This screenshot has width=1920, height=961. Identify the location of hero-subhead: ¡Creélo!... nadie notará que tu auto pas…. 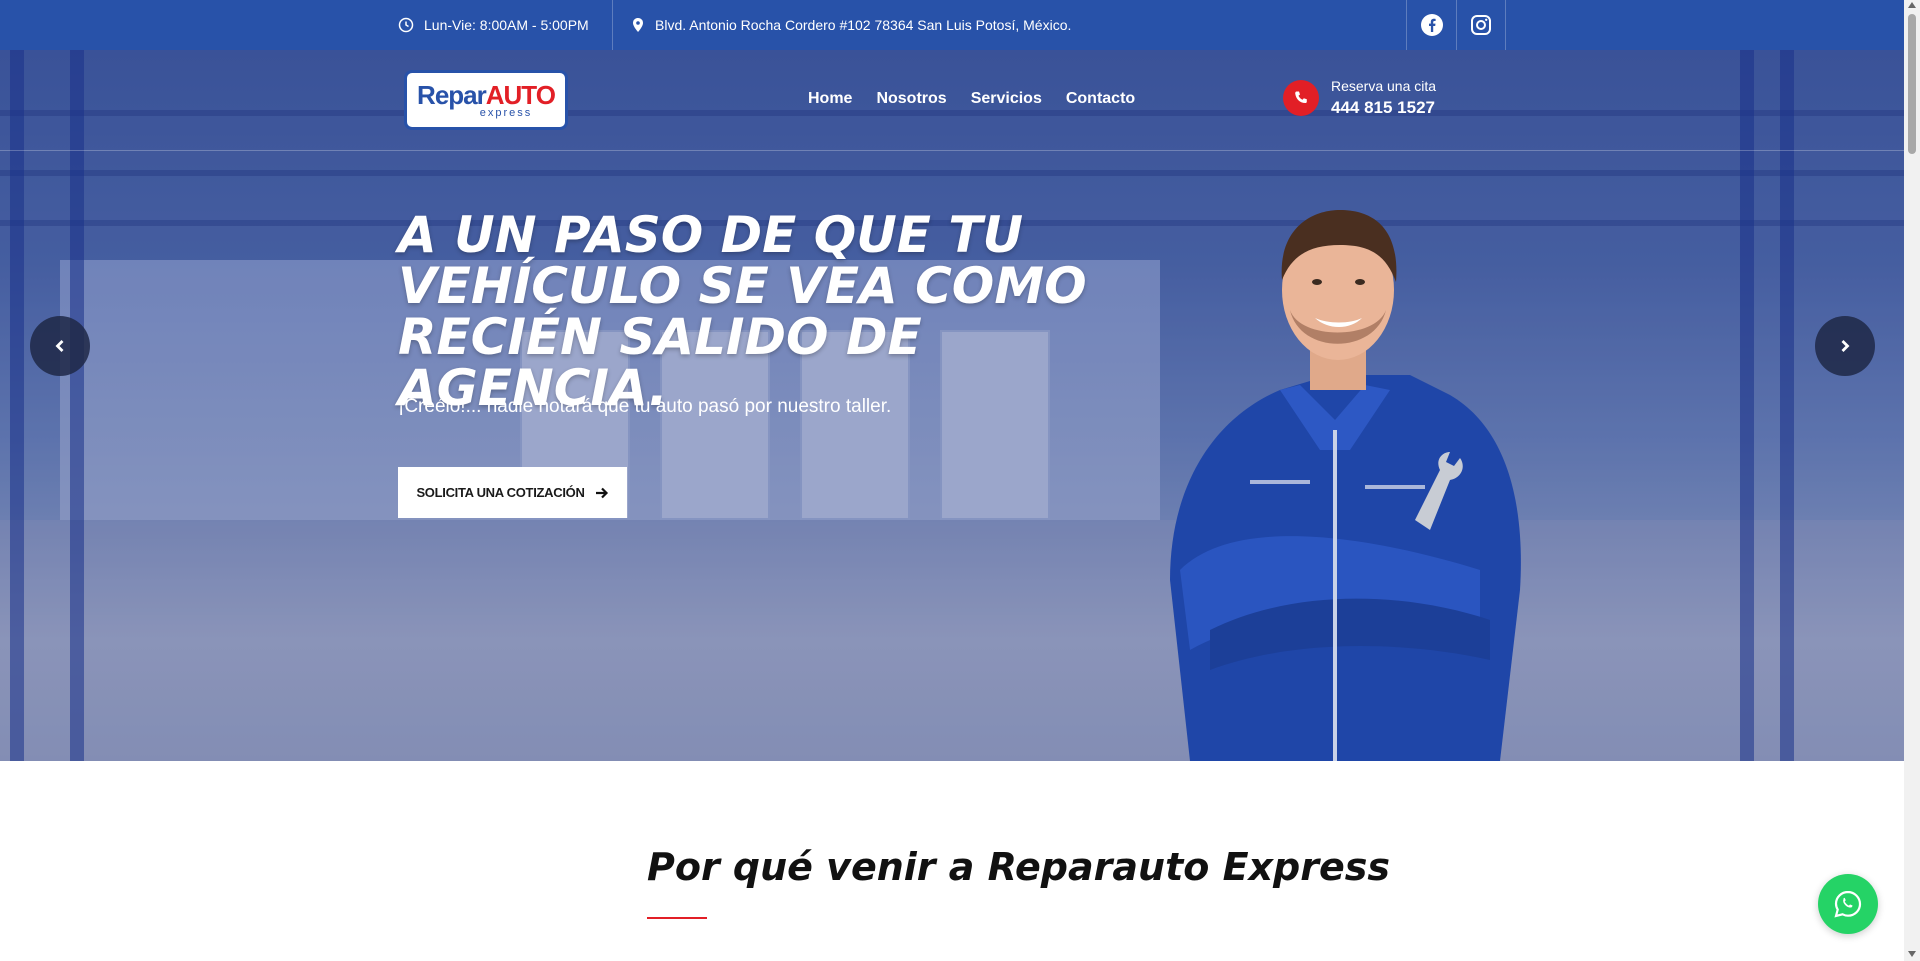
(645, 406).